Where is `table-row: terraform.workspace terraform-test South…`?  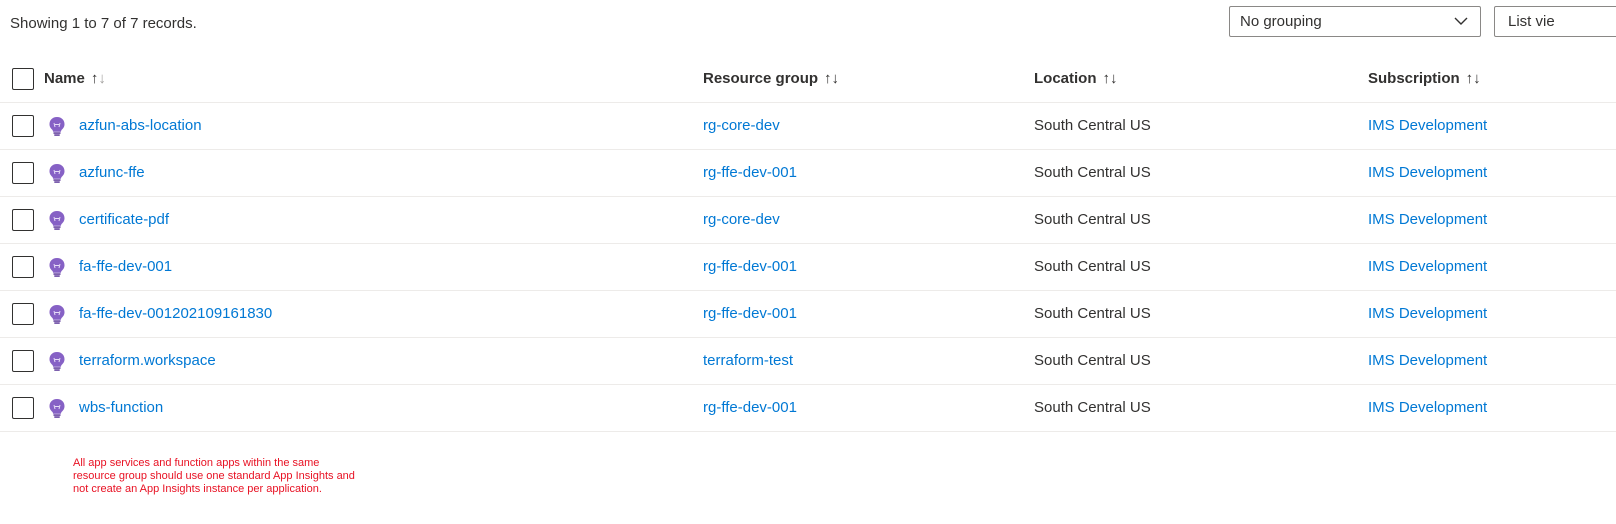 table-row: terraform.workspace terraform-test South… is located at coordinates (808, 361).